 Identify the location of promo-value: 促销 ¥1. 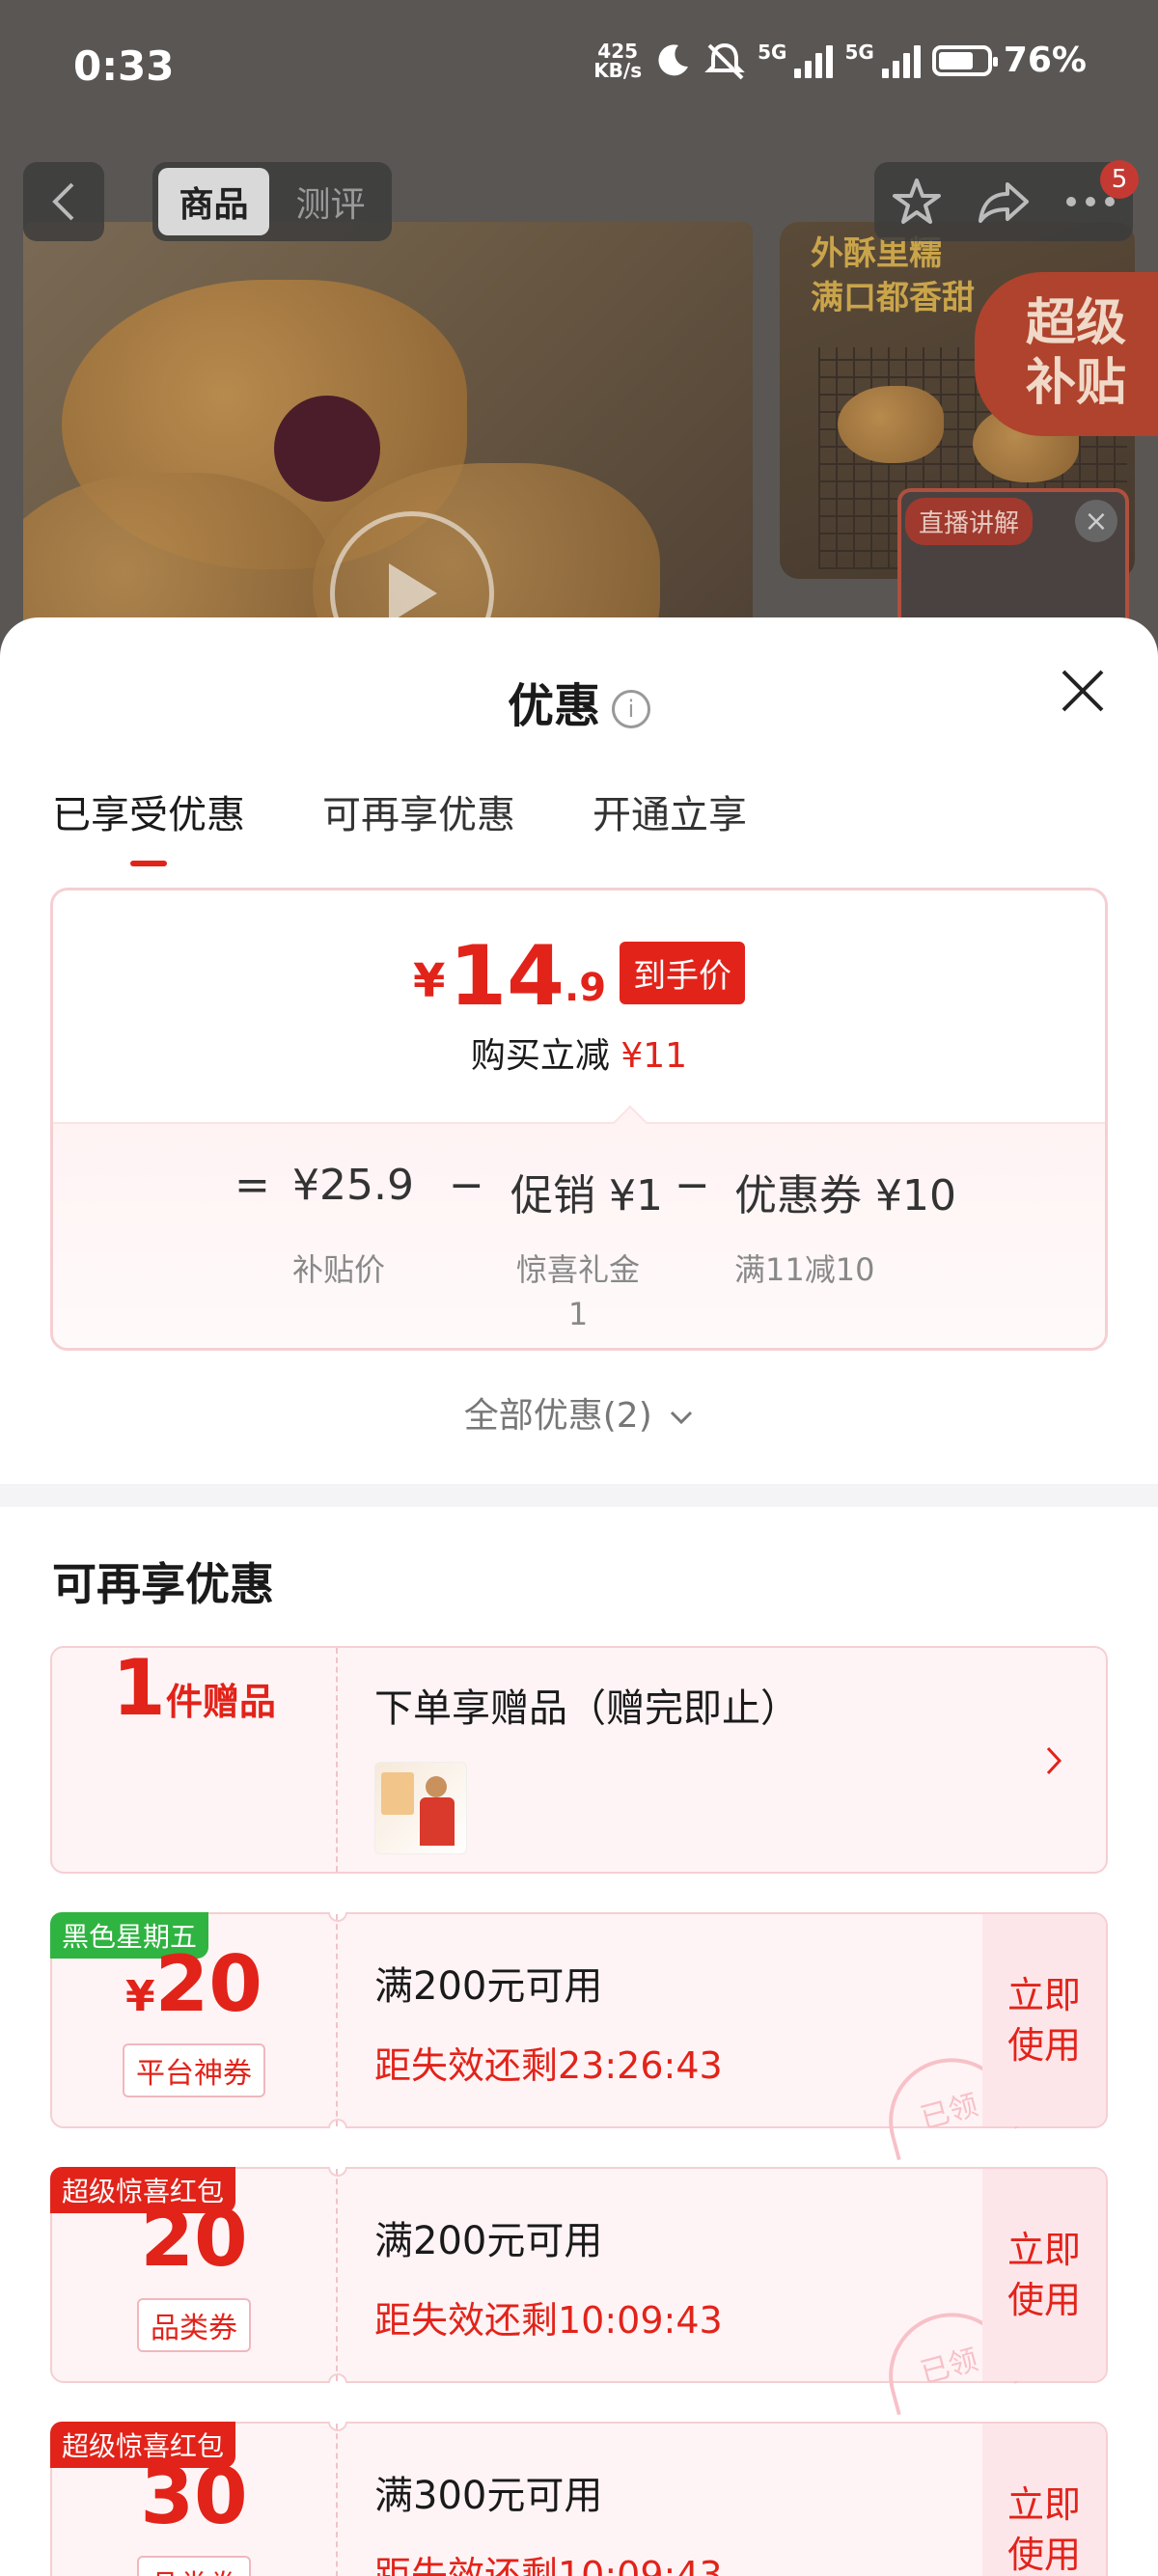
(586, 1195).